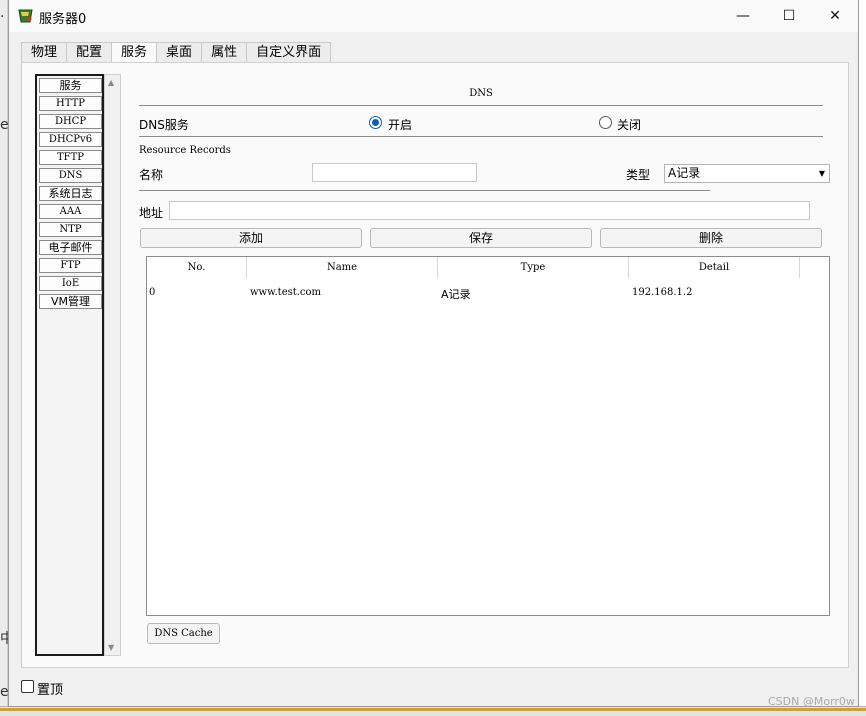  What do you see at coordinates (456, 294) in the screenshot?
I see `cell-type: A记录` at bounding box center [456, 294].